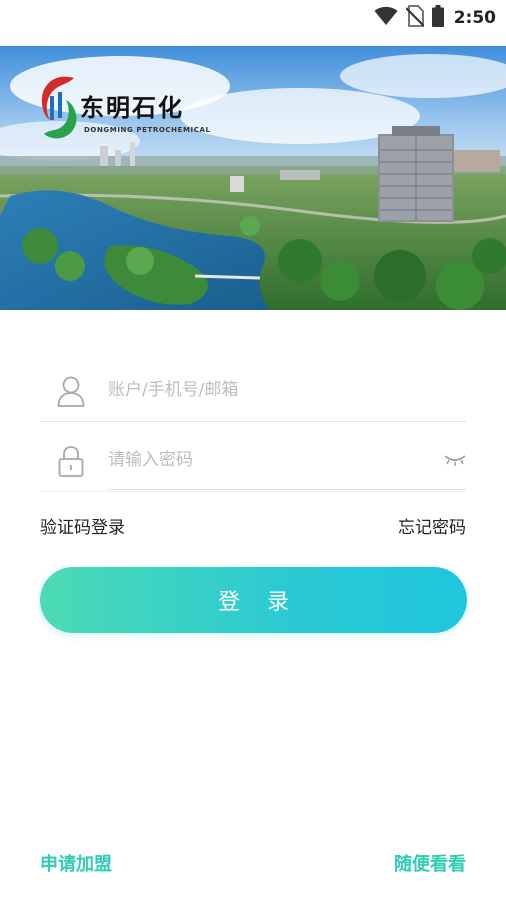 Image resolution: width=506 pixels, height=900 pixels. Describe the element at coordinates (59, 107) in the screenshot. I see `logo-mark-icon` at that location.